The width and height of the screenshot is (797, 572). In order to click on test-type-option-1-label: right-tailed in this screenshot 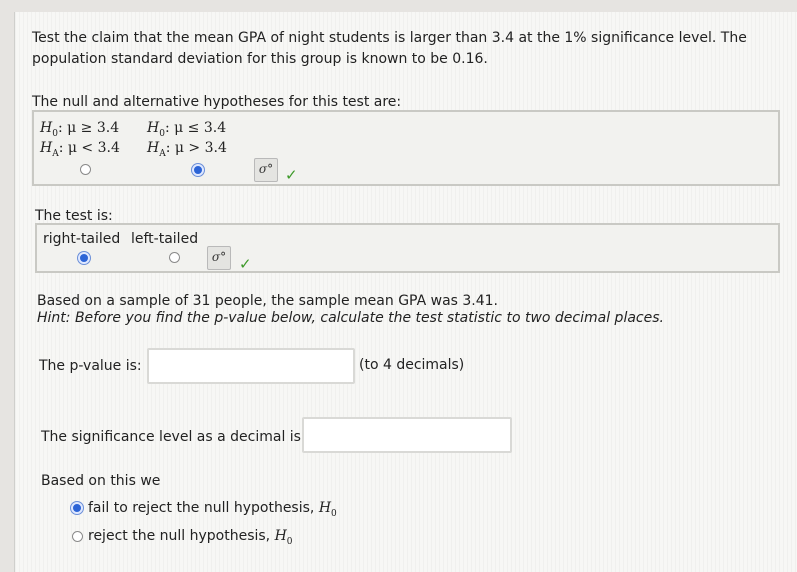, I will do `click(82, 239)`.